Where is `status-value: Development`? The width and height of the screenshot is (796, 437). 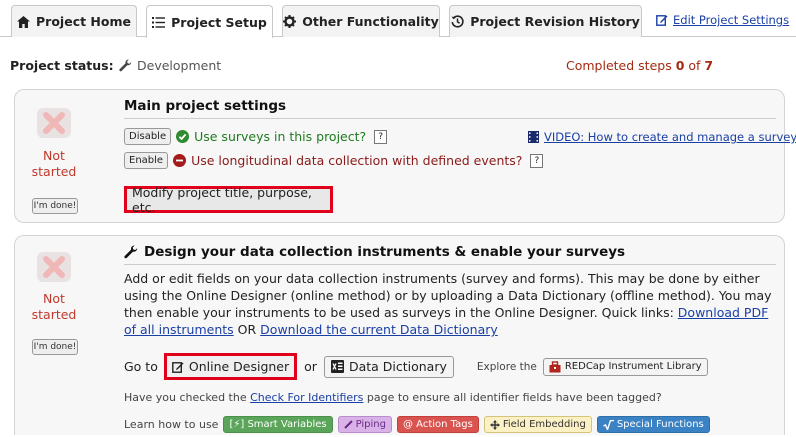 status-value: Development is located at coordinates (170, 65).